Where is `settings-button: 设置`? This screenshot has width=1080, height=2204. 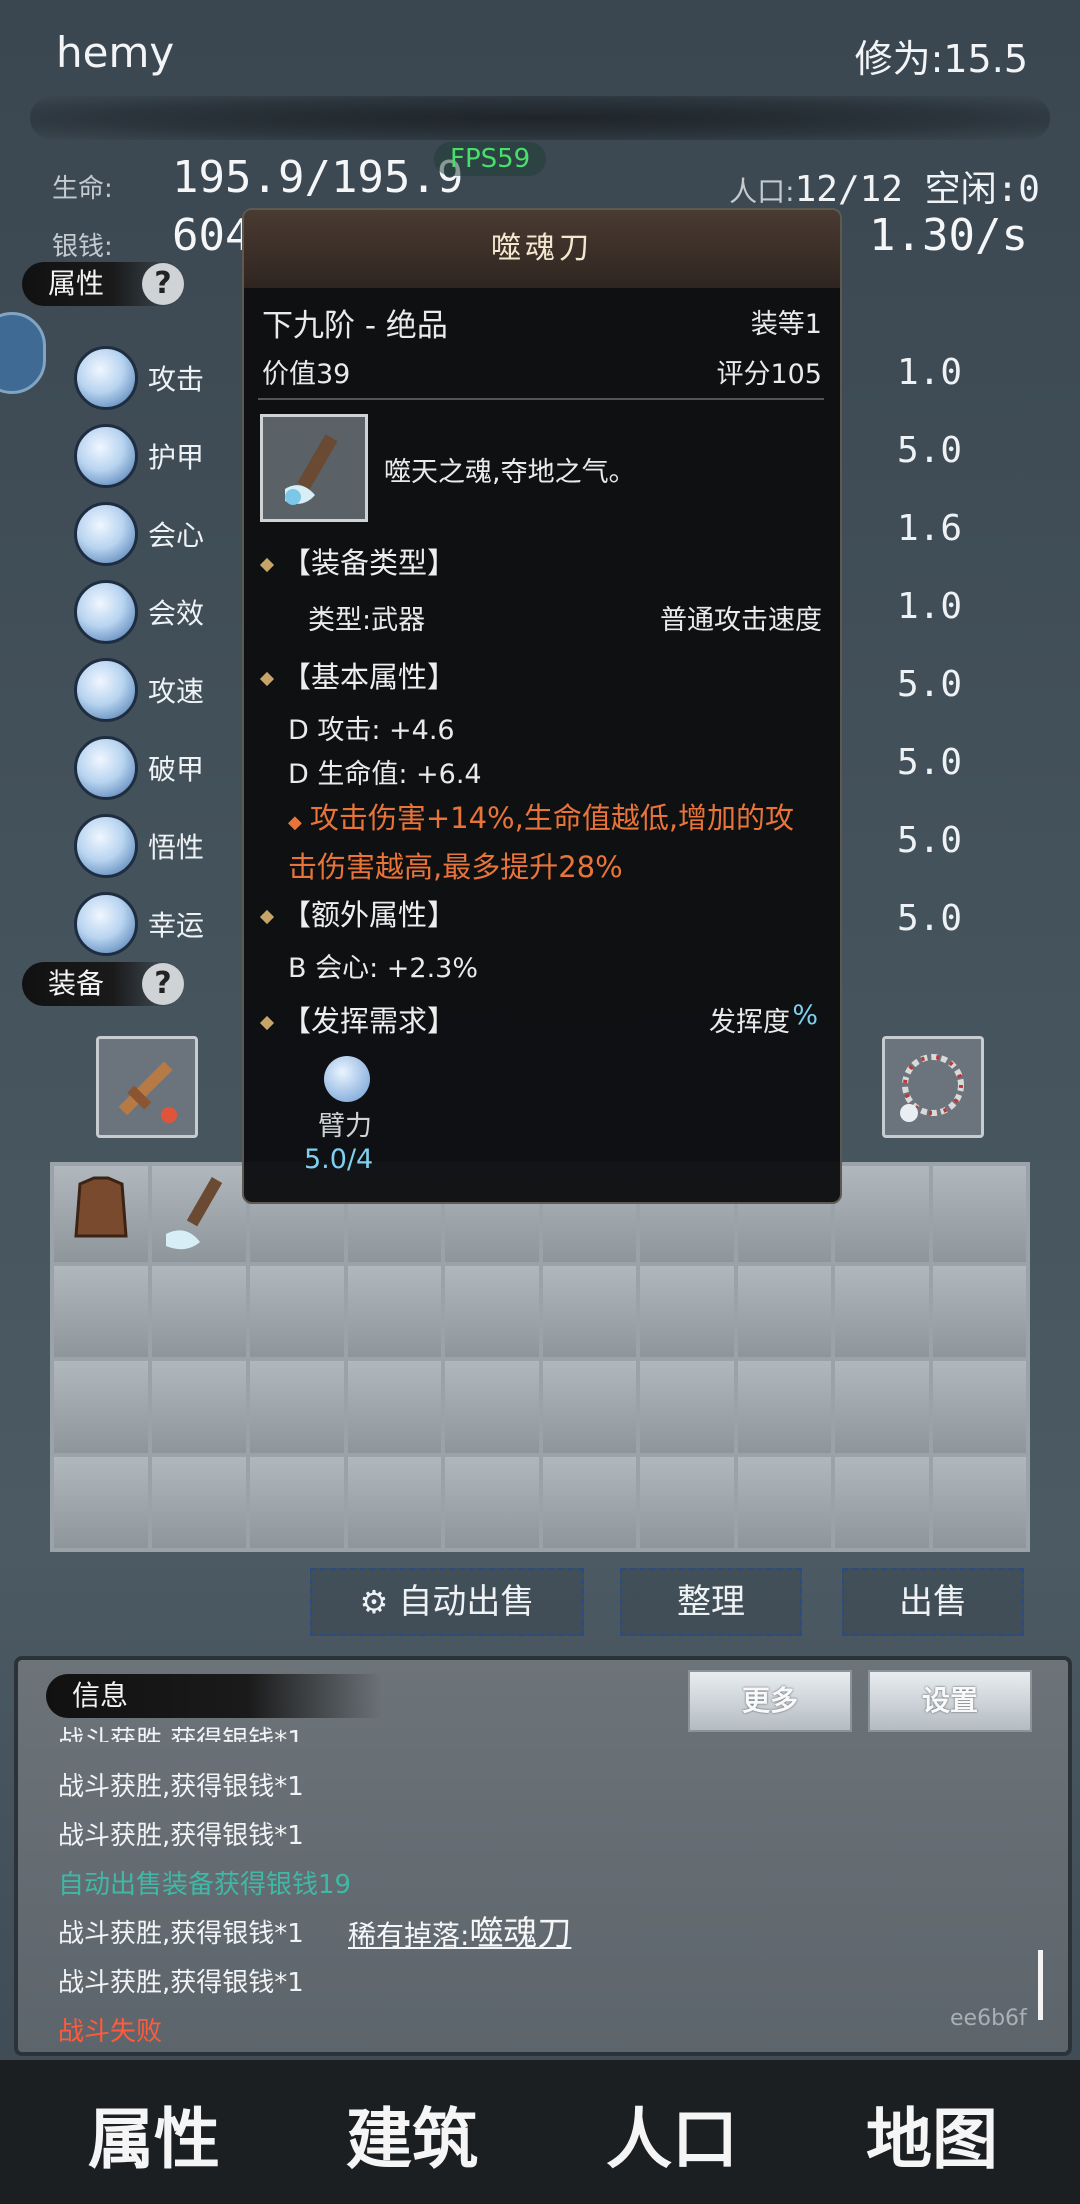
settings-button: 设置 is located at coordinates (950, 1701).